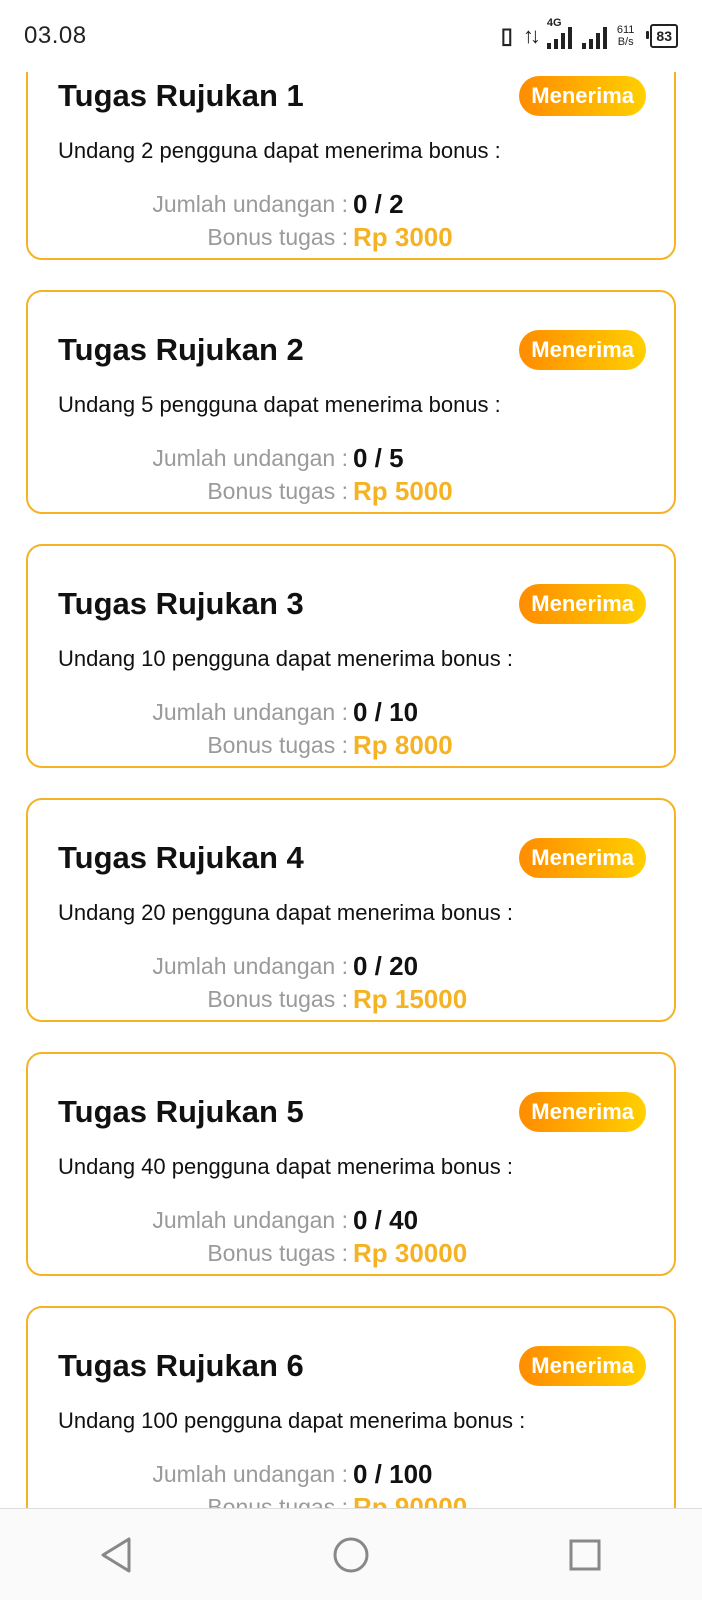  What do you see at coordinates (625, 42) in the screenshot?
I see `network-speed-unit: B/s` at bounding box center [625, 42].